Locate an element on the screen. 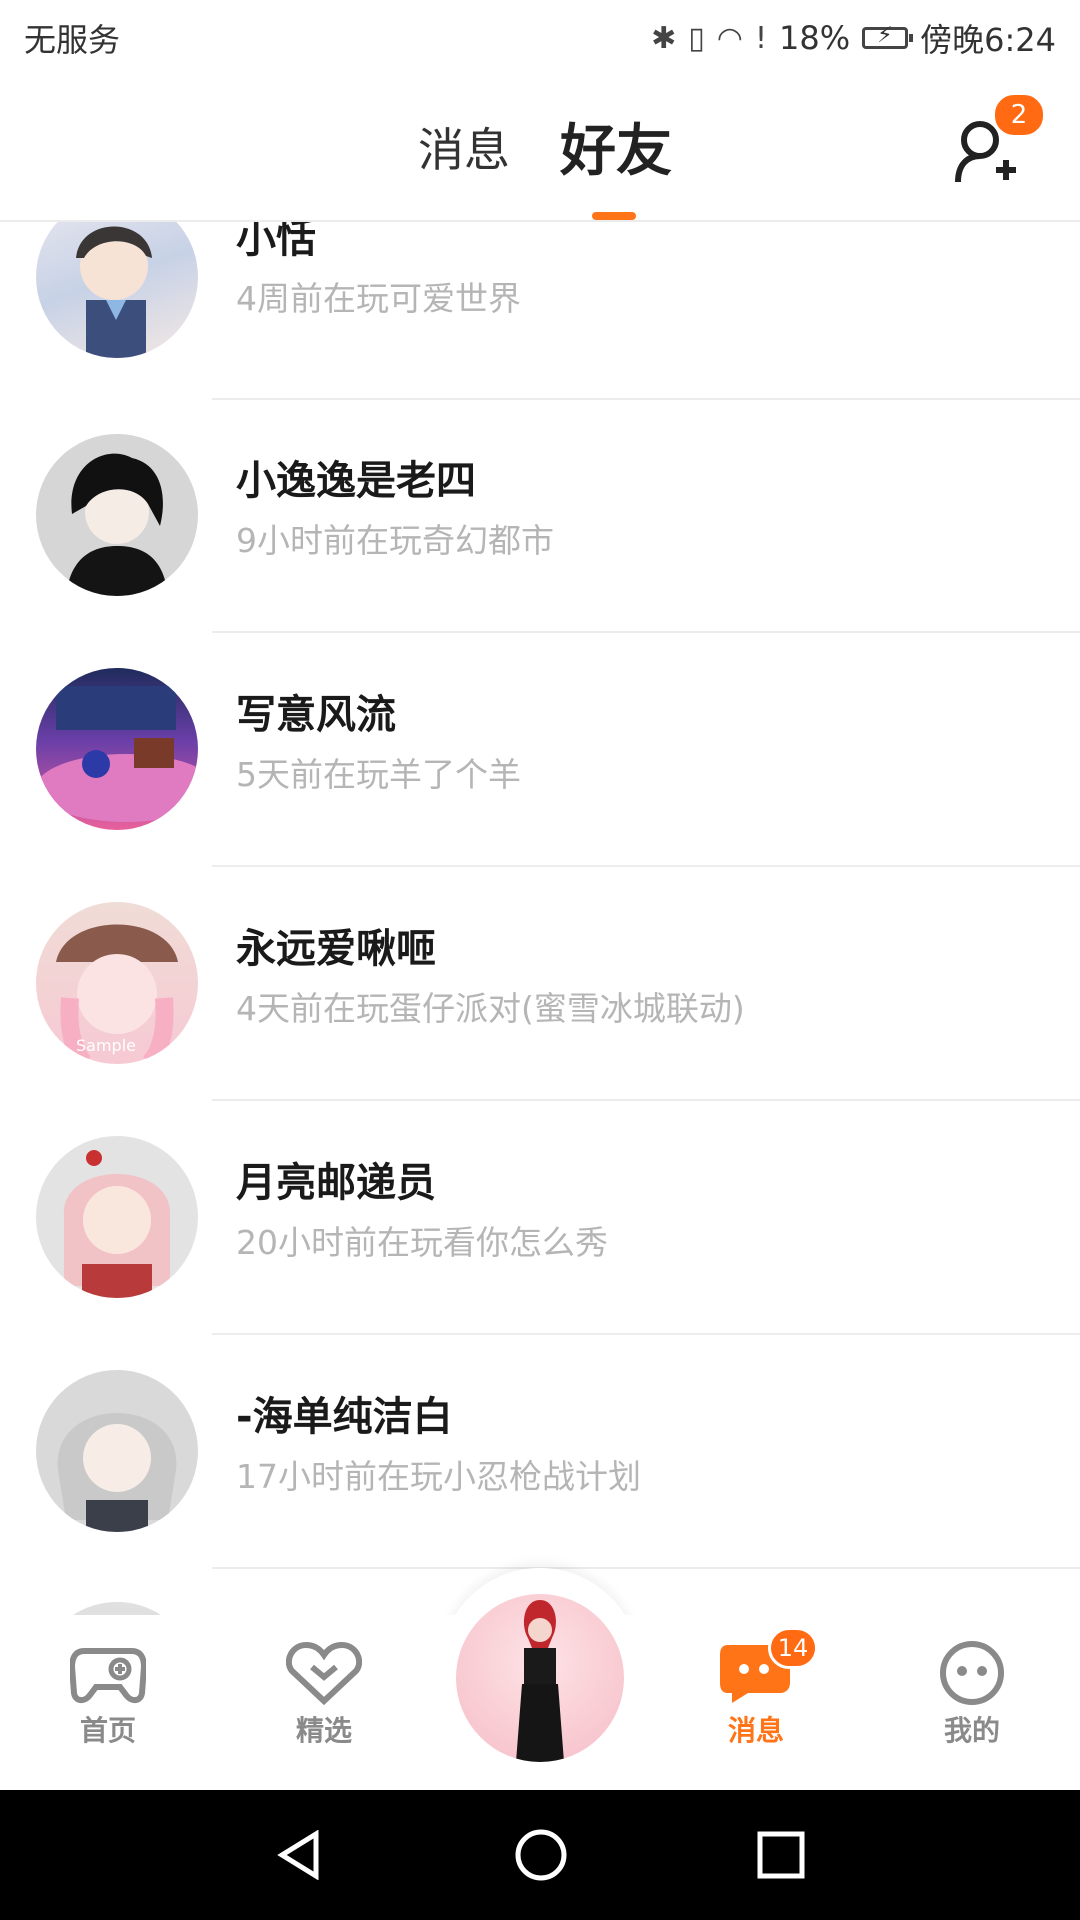  friend-status: 5天前在玩羊了个羊 is located at coordinates (378, 774).